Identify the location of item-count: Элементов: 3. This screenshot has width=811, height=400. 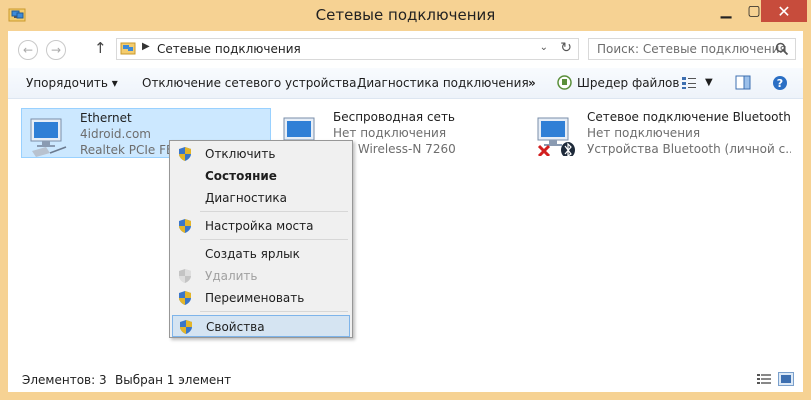
(64, 380).